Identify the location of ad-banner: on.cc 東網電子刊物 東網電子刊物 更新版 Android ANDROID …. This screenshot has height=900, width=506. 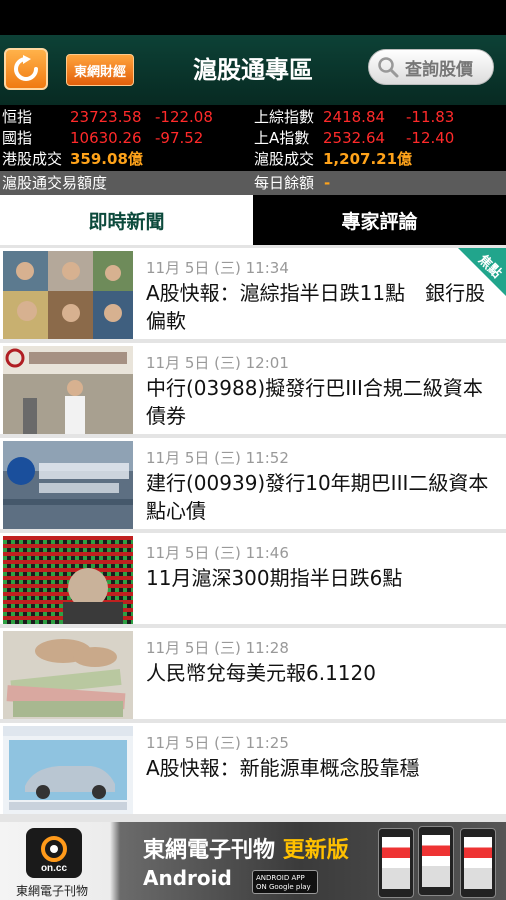
(253, 861).